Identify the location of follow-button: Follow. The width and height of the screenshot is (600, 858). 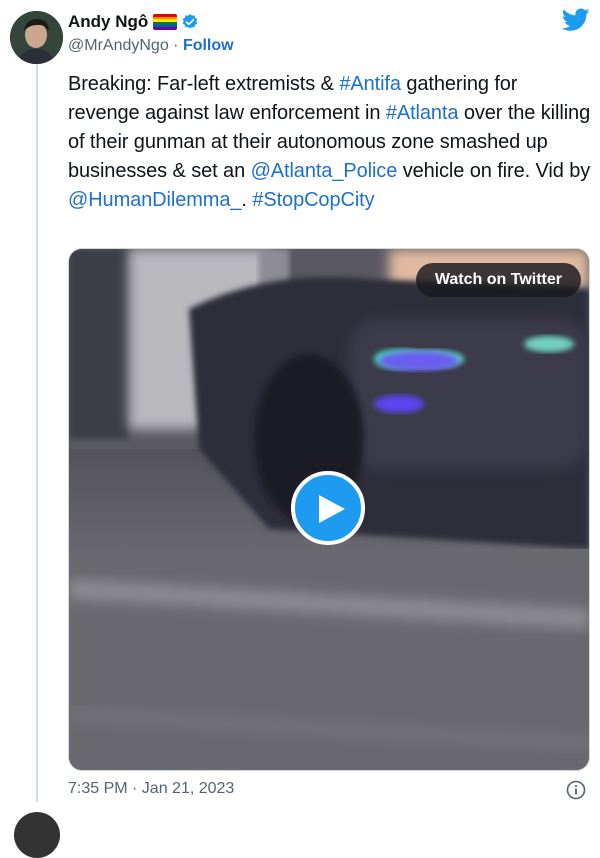
(208, 45).